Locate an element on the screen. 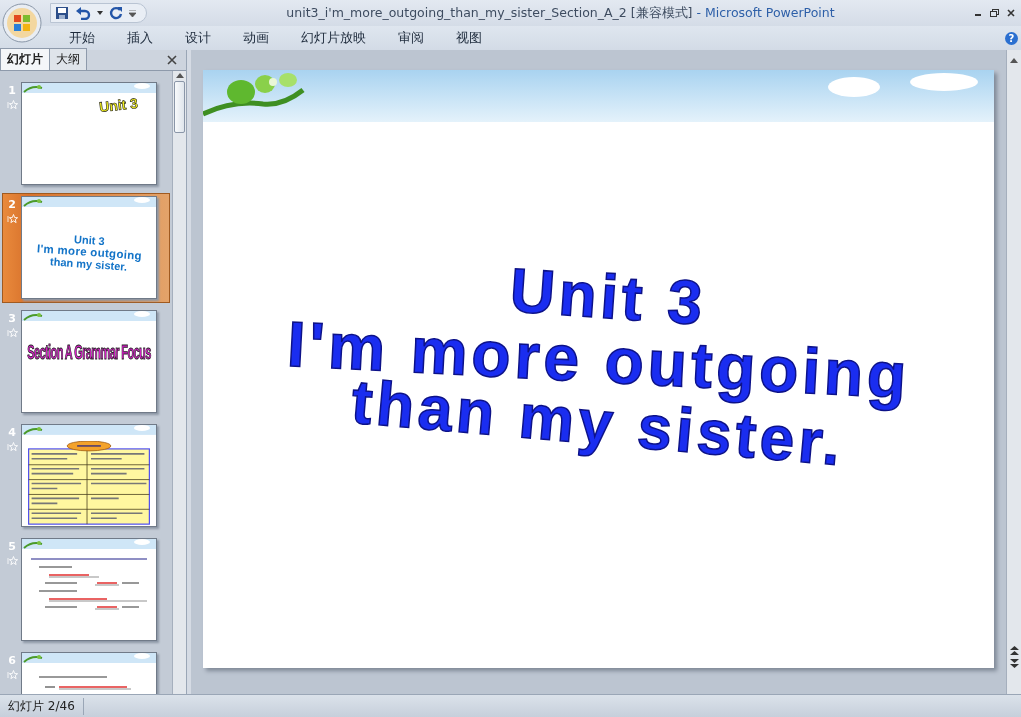 Image resolution: width=1021 pixels, height=717 pixels. ribbon-tab: 设计 is located at coordinates (198, 38).